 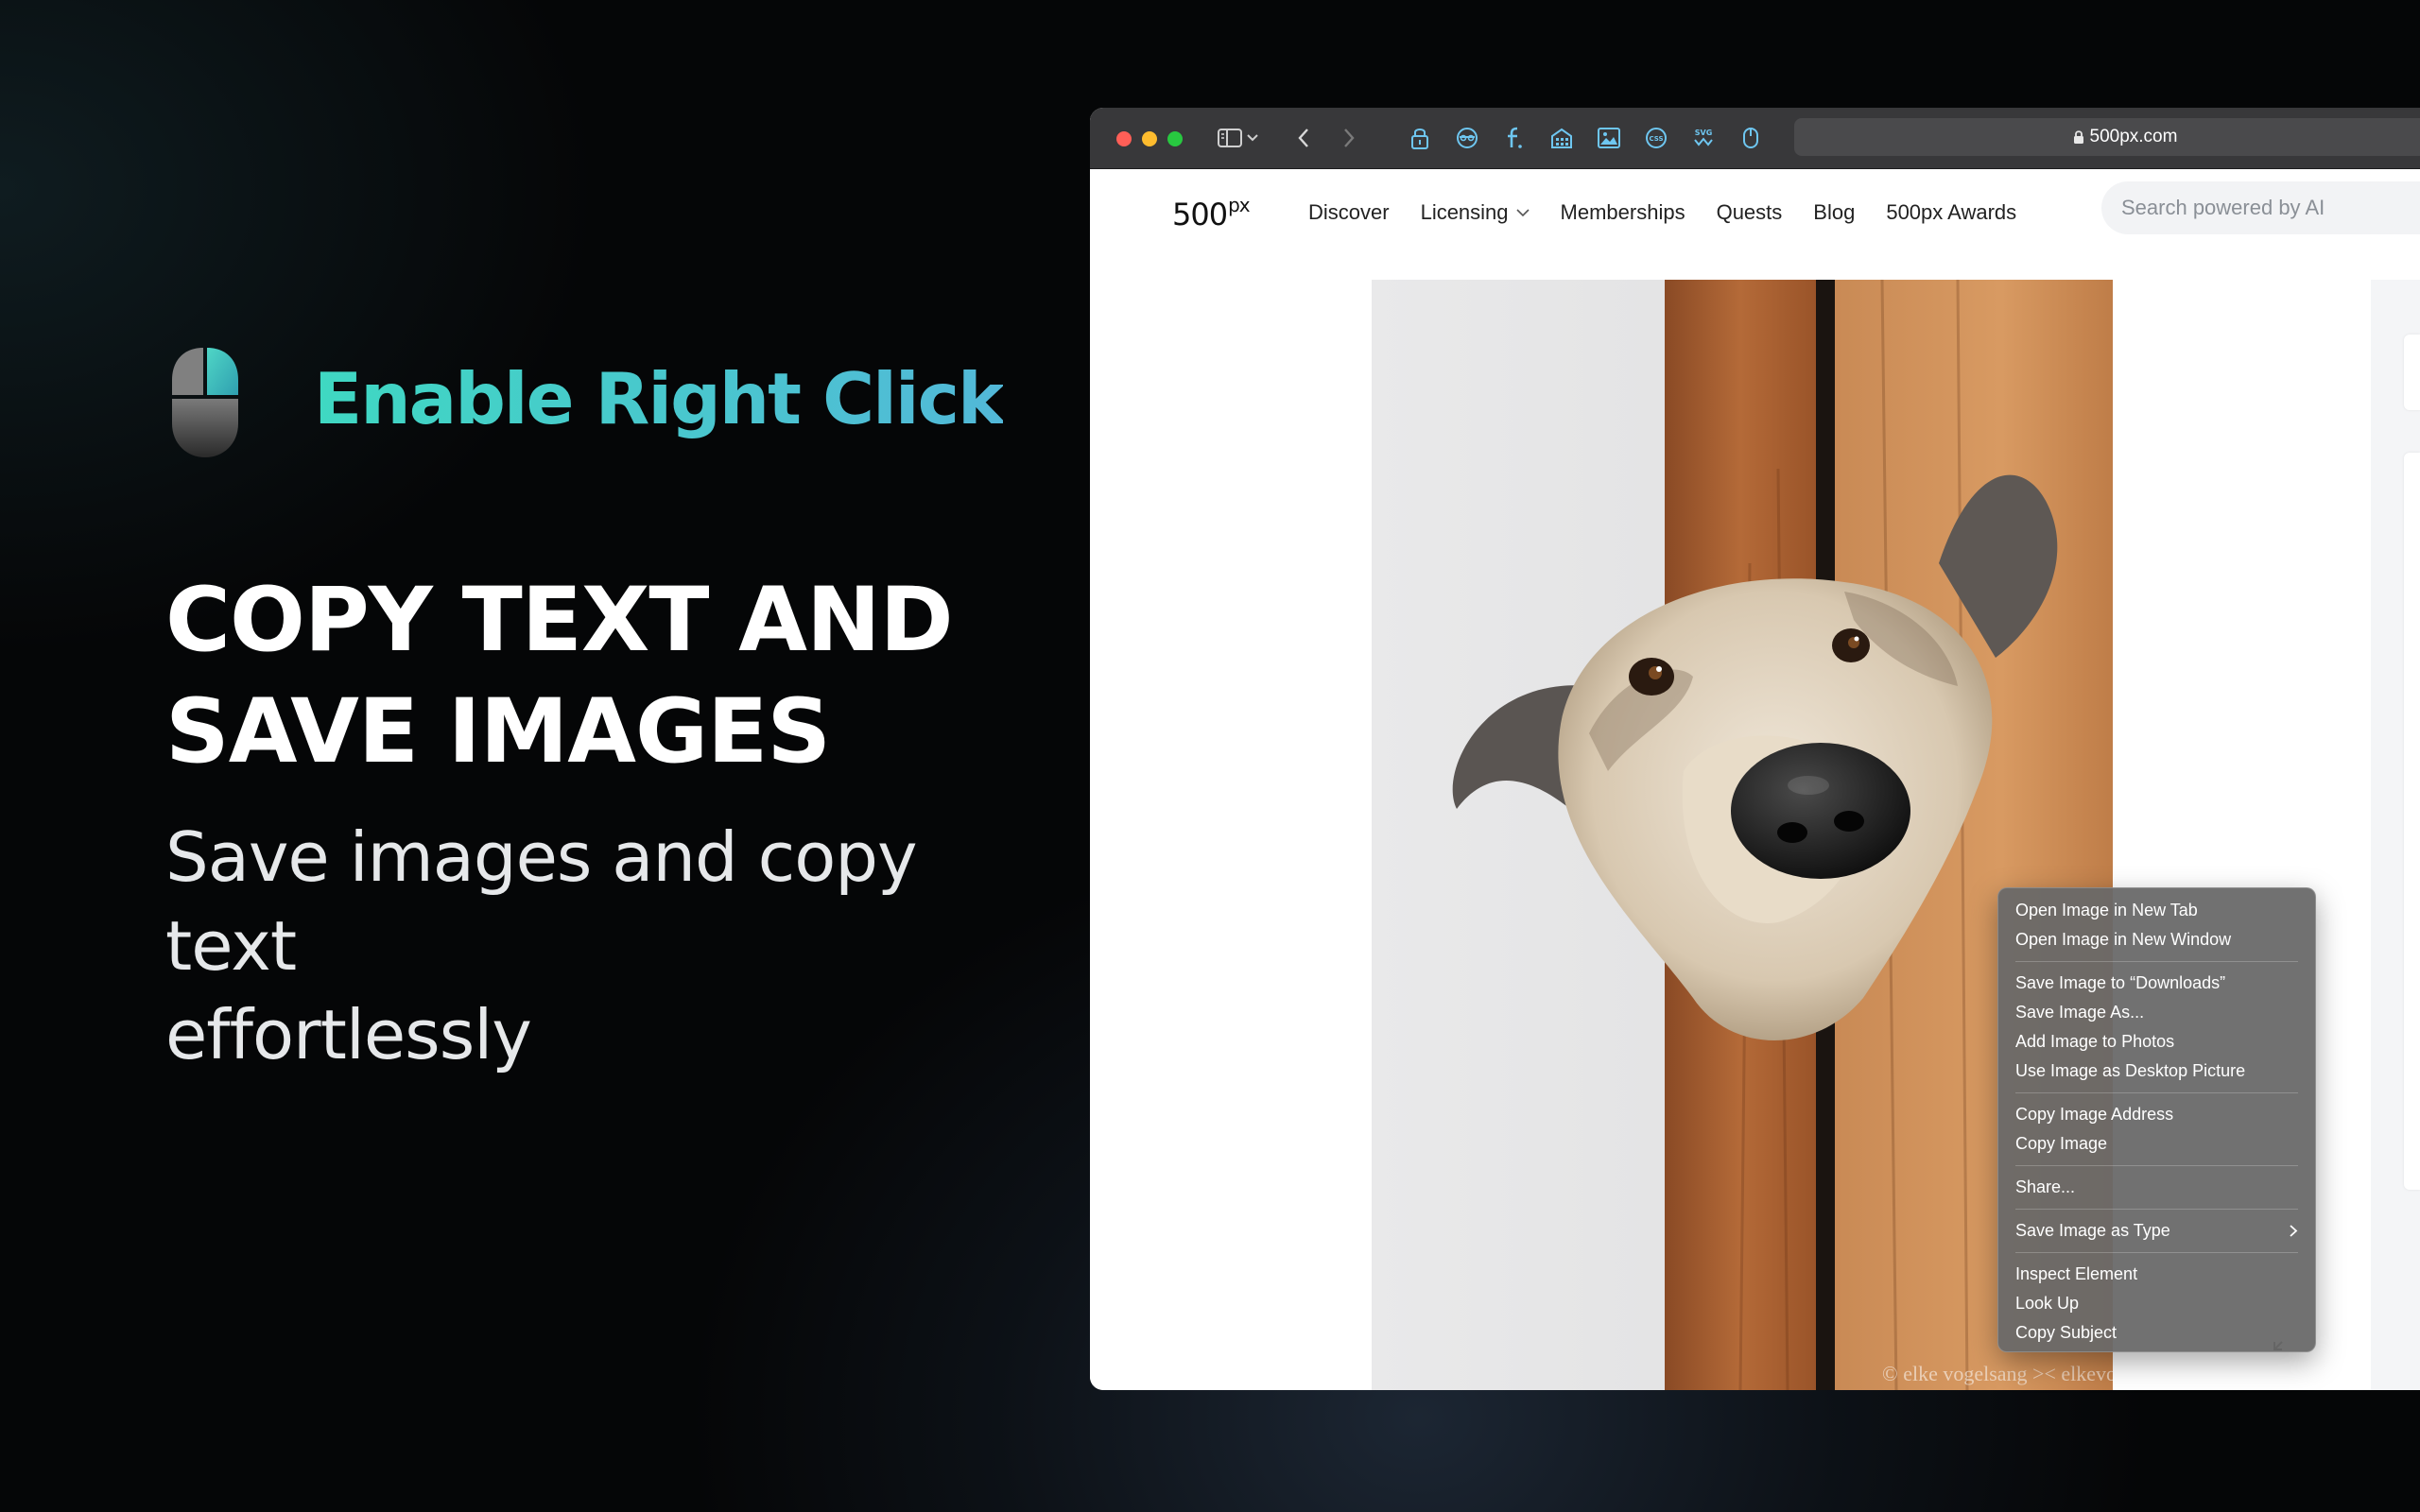 I want to click on zoom-window-button, so click(x=1175, y=138).